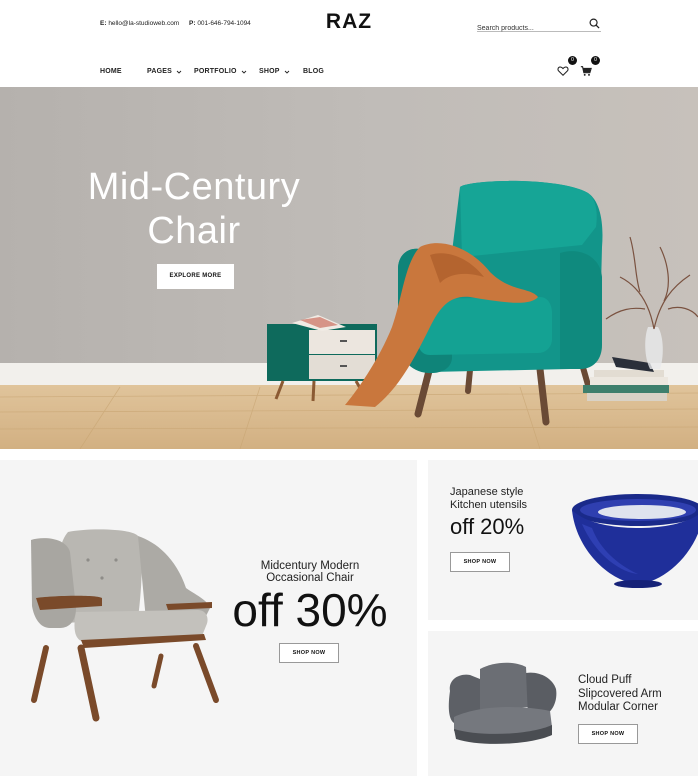  What do you see at coordinates (194, 187) in the screenshot?
I see `hero-title-line: Mid-Century` at bounding box center [194, 187].